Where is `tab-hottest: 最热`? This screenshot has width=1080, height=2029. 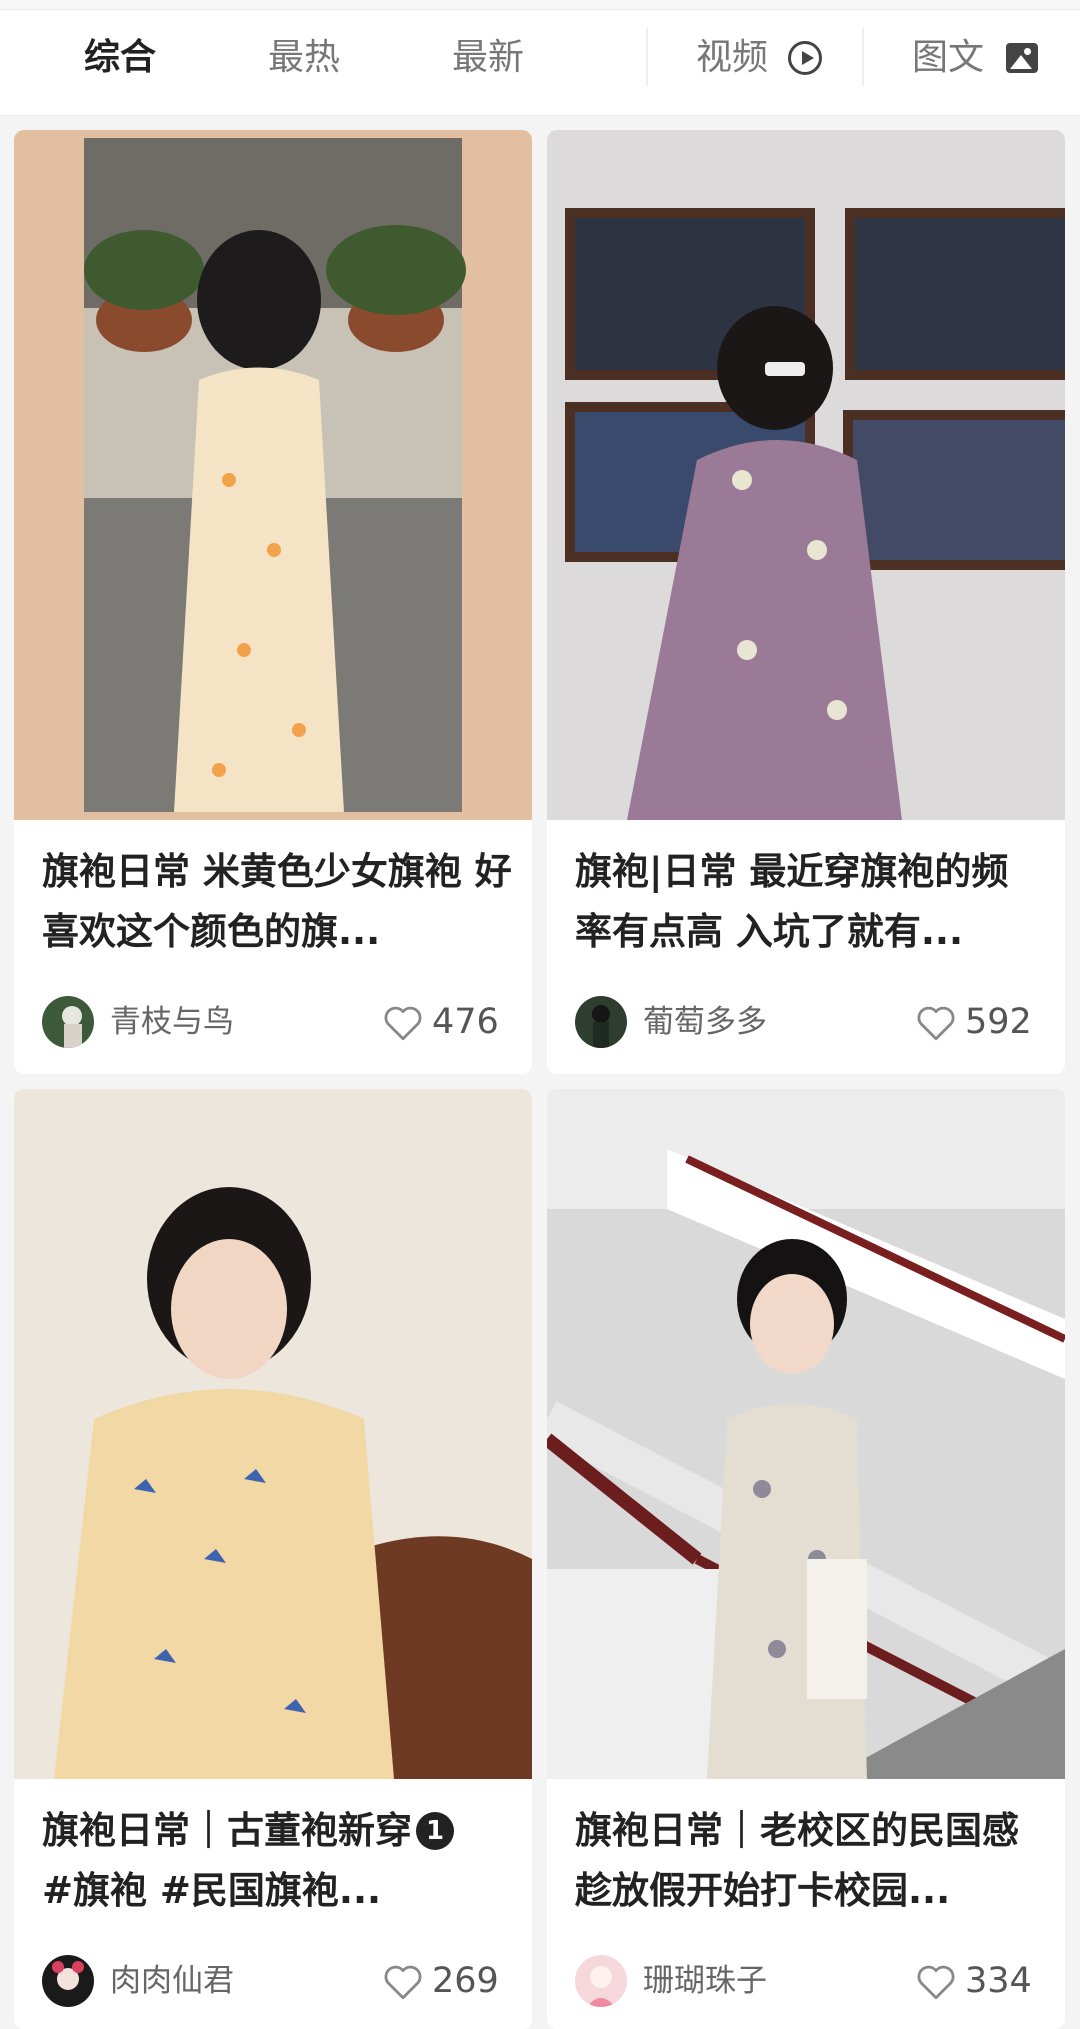
tab-hottest: 最热 is located at coordinates (304, 58).